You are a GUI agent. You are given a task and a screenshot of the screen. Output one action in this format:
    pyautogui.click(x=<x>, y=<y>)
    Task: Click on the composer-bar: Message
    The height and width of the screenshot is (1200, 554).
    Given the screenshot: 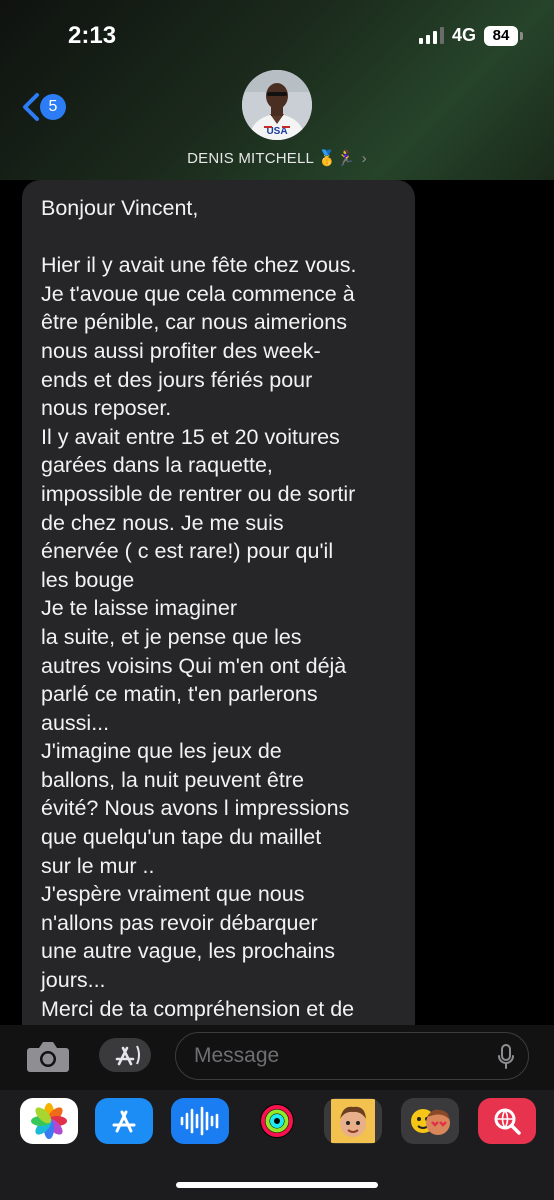 What is the action you would take?
    pyautogui.click(x=277, y=1057)
    